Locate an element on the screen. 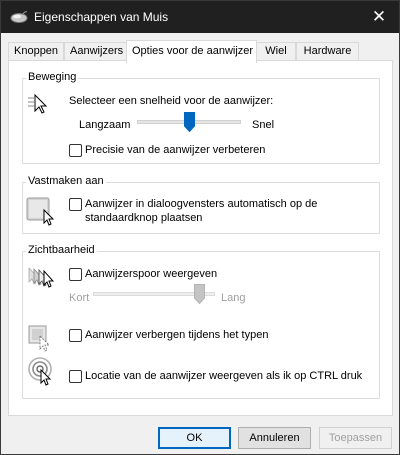  close-button: ✕ is located at coordinates (379, 17).